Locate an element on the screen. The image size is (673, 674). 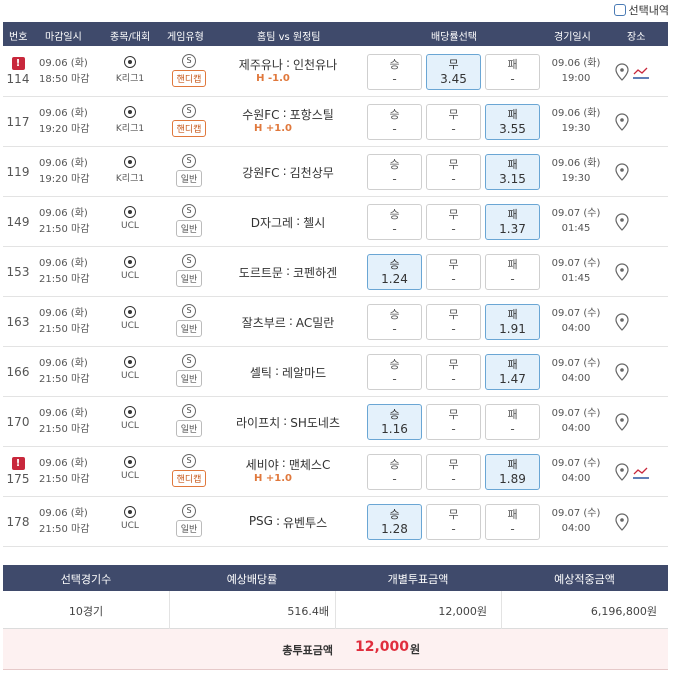
row-number: 163 is located at coordinates (18, 322).